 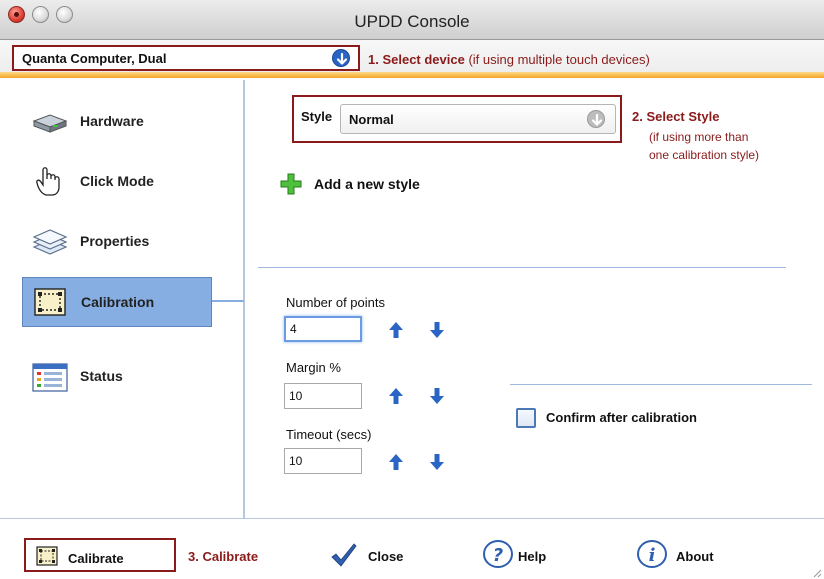 I want to click on layers-icon, so click(x=50, y=242).